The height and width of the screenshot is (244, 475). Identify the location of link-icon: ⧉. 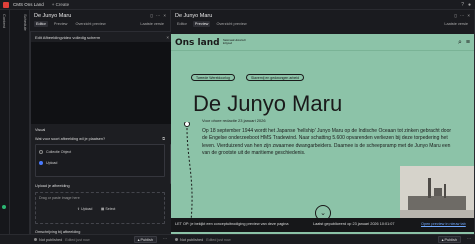
(163, 139).